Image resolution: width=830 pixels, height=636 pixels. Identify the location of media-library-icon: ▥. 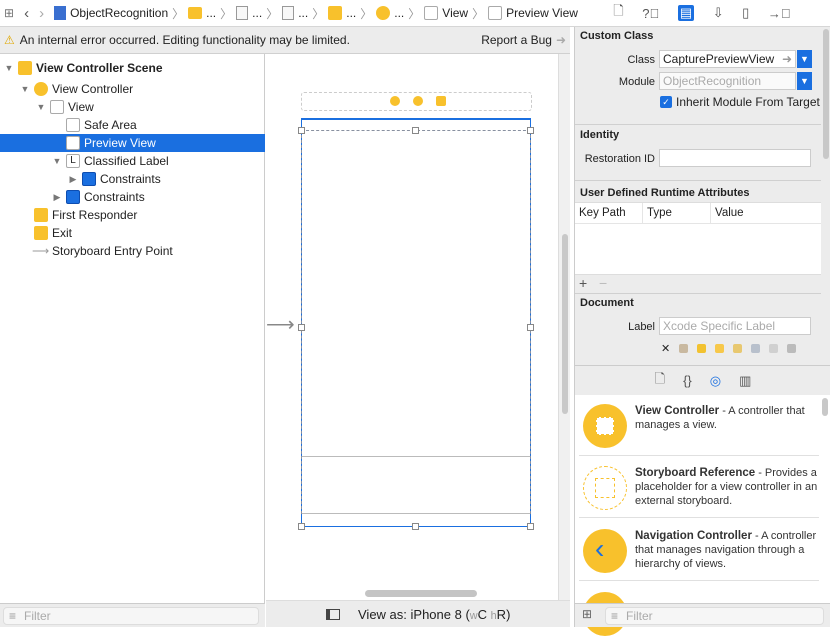
(745, 381).